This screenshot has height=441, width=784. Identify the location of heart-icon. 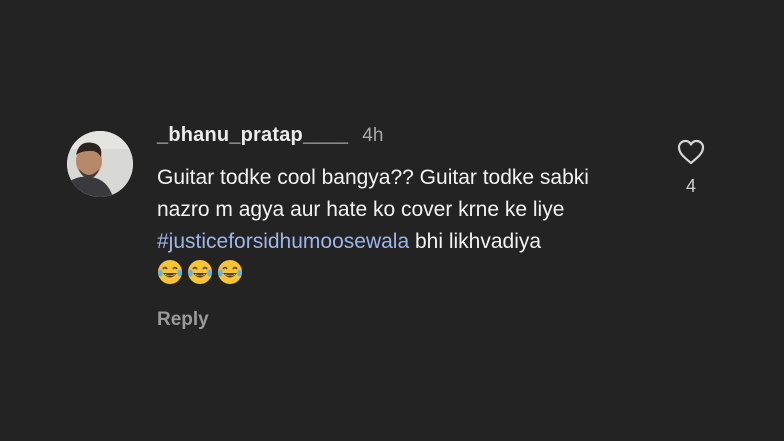
(691, 152).